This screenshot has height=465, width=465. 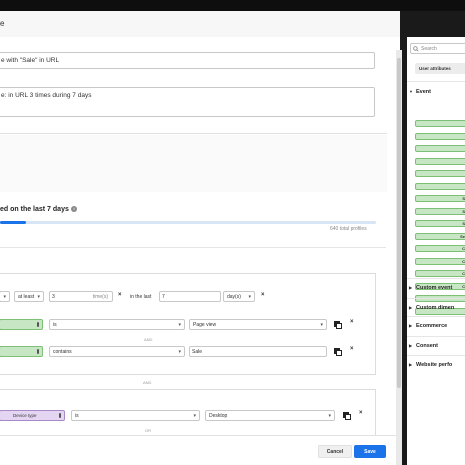 I want to click on days-unit-value: day(s), so click(x=234, y=296).